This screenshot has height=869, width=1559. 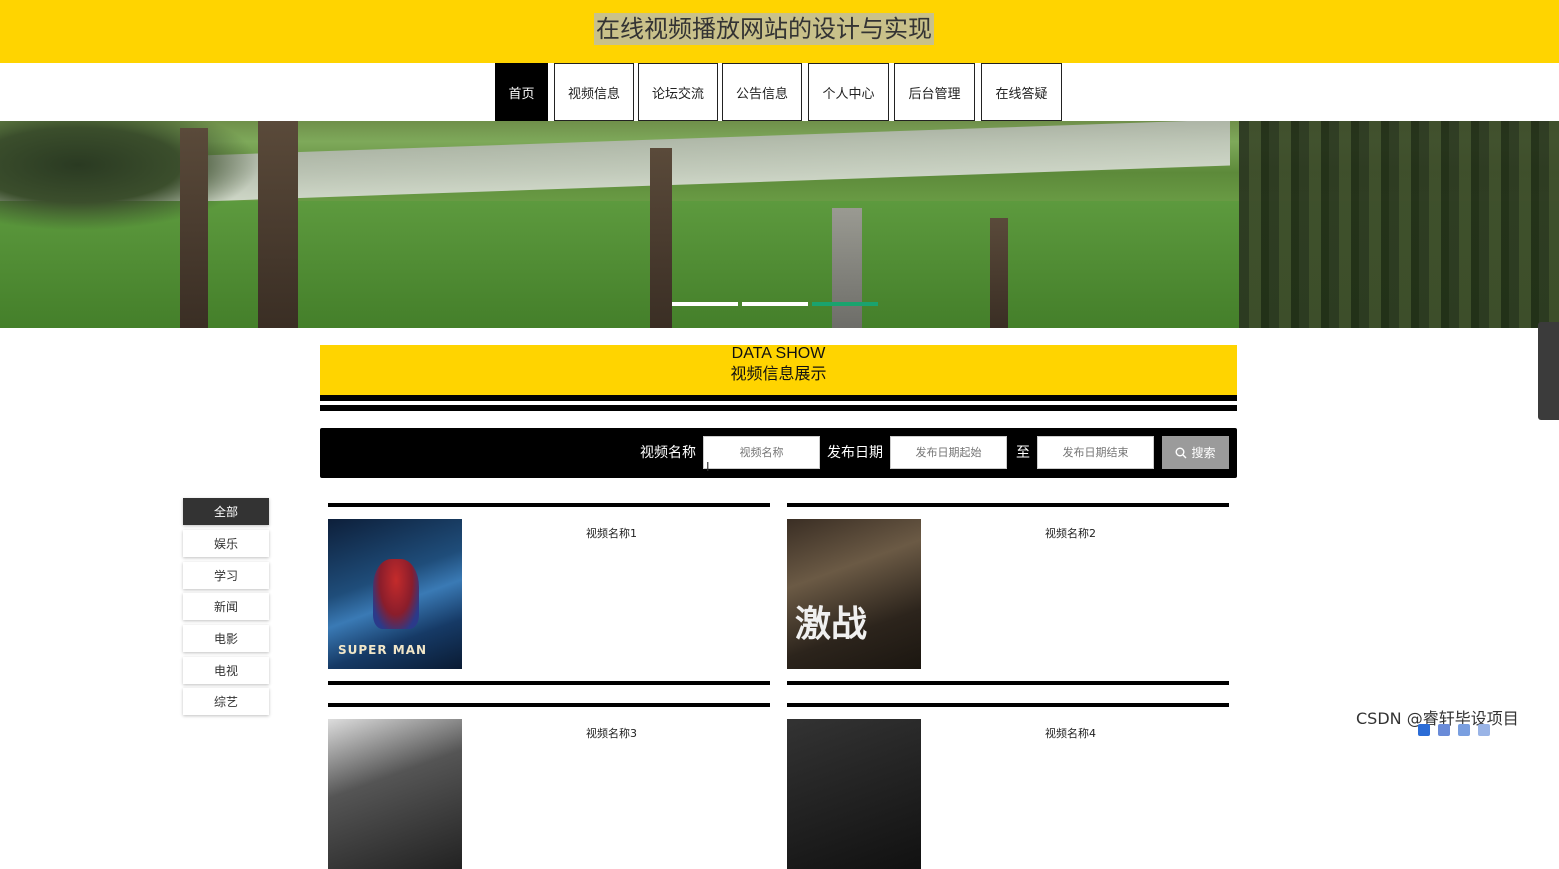 I want to click on poster-title: 激战, so click(x=831, y=624).